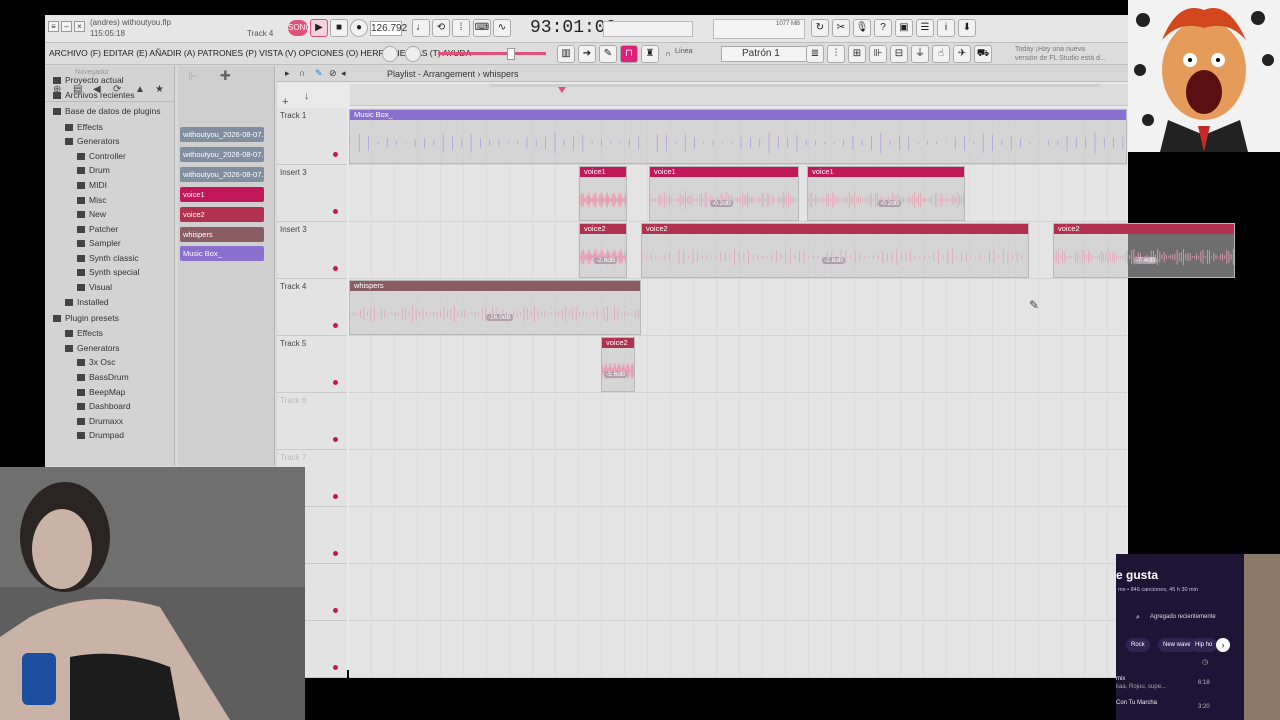  Describe the element at coordinates (1138, 645) in the screenshot. I see `filter-chip: Rock` at that location.